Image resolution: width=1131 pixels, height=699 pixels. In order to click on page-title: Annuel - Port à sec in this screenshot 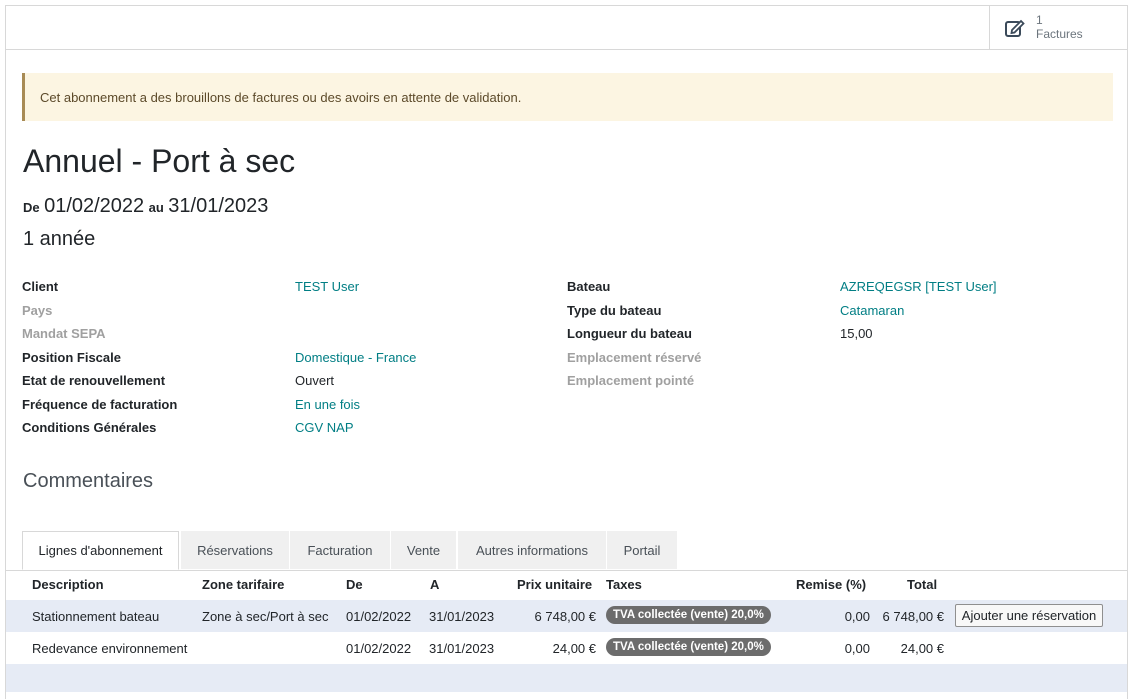, I will do `click(159, 161)`.